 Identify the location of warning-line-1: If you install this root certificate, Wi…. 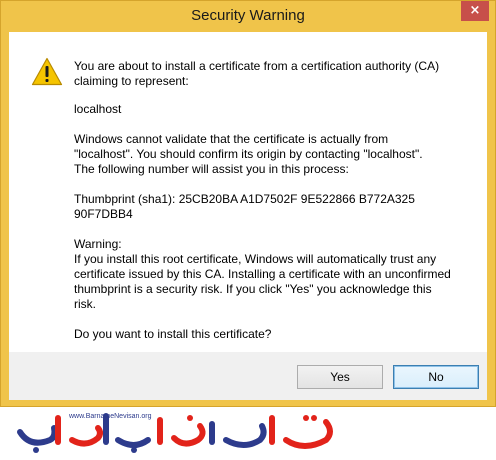
(255, 259).